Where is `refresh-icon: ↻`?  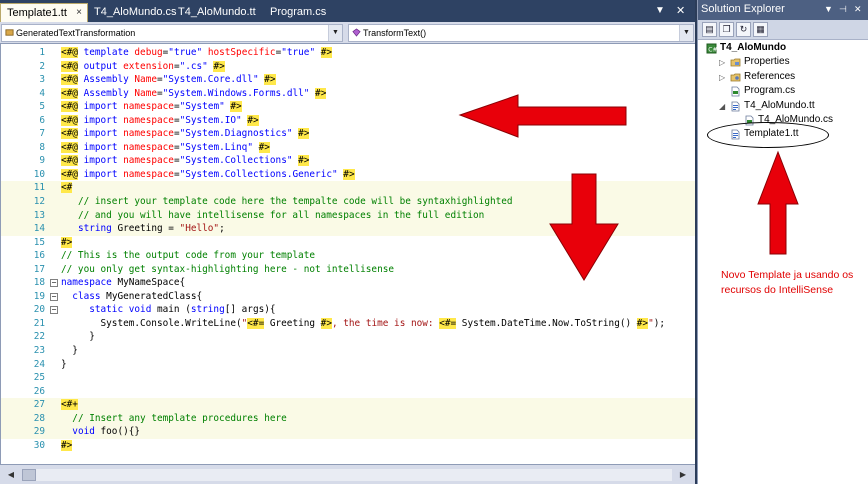
refresh-icon: ↻ is located at coordinates (743, 29).